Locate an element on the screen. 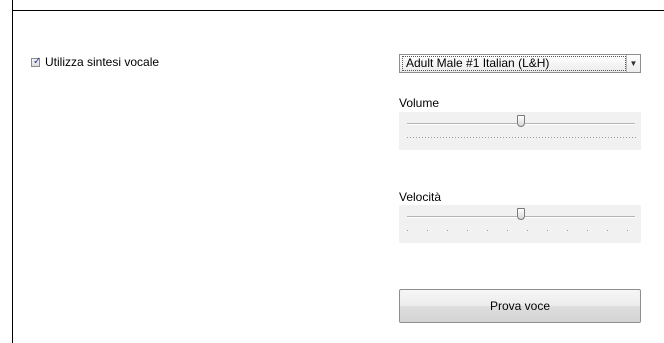 The width and height of the screenshot is (664, 343). tts-checkbox: ✓ Utilizza sintesi vocale is located at coordinates (95, 62).